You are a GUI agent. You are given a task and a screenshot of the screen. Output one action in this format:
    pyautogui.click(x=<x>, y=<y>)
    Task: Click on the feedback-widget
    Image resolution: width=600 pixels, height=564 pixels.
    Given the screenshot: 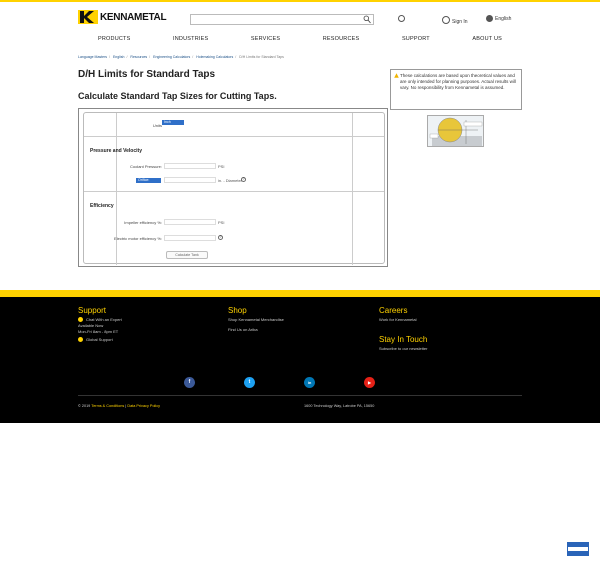 What is the action you would take?
    pyautogui.click(x=578, y=549)
    